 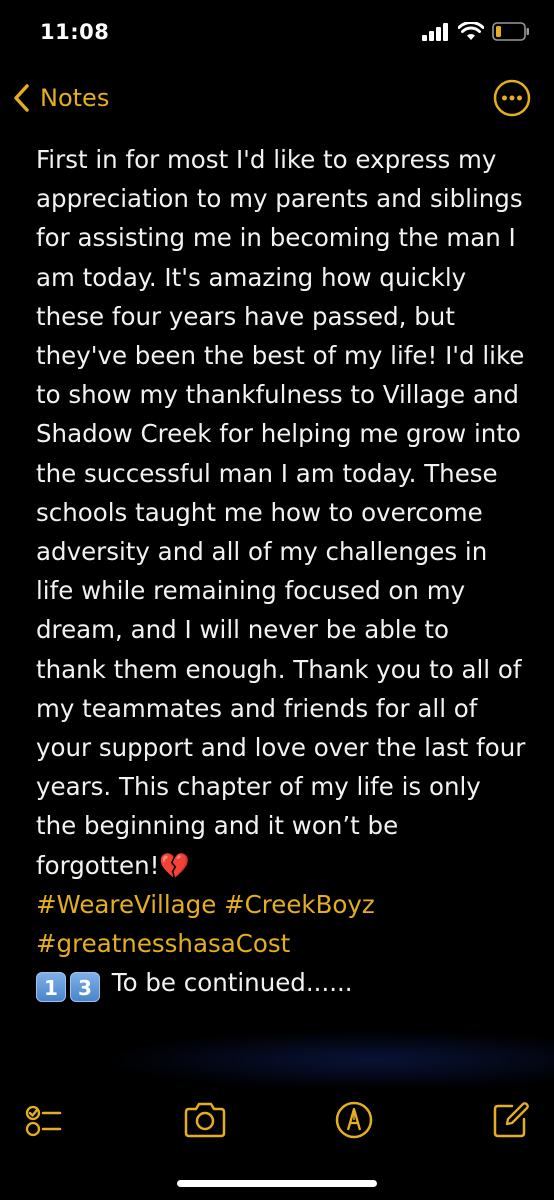 What do you see at coordinates (85, 987) in the screenshot?
I see `keycap-digit-emoji: 3` at bounding box center [85, 987].